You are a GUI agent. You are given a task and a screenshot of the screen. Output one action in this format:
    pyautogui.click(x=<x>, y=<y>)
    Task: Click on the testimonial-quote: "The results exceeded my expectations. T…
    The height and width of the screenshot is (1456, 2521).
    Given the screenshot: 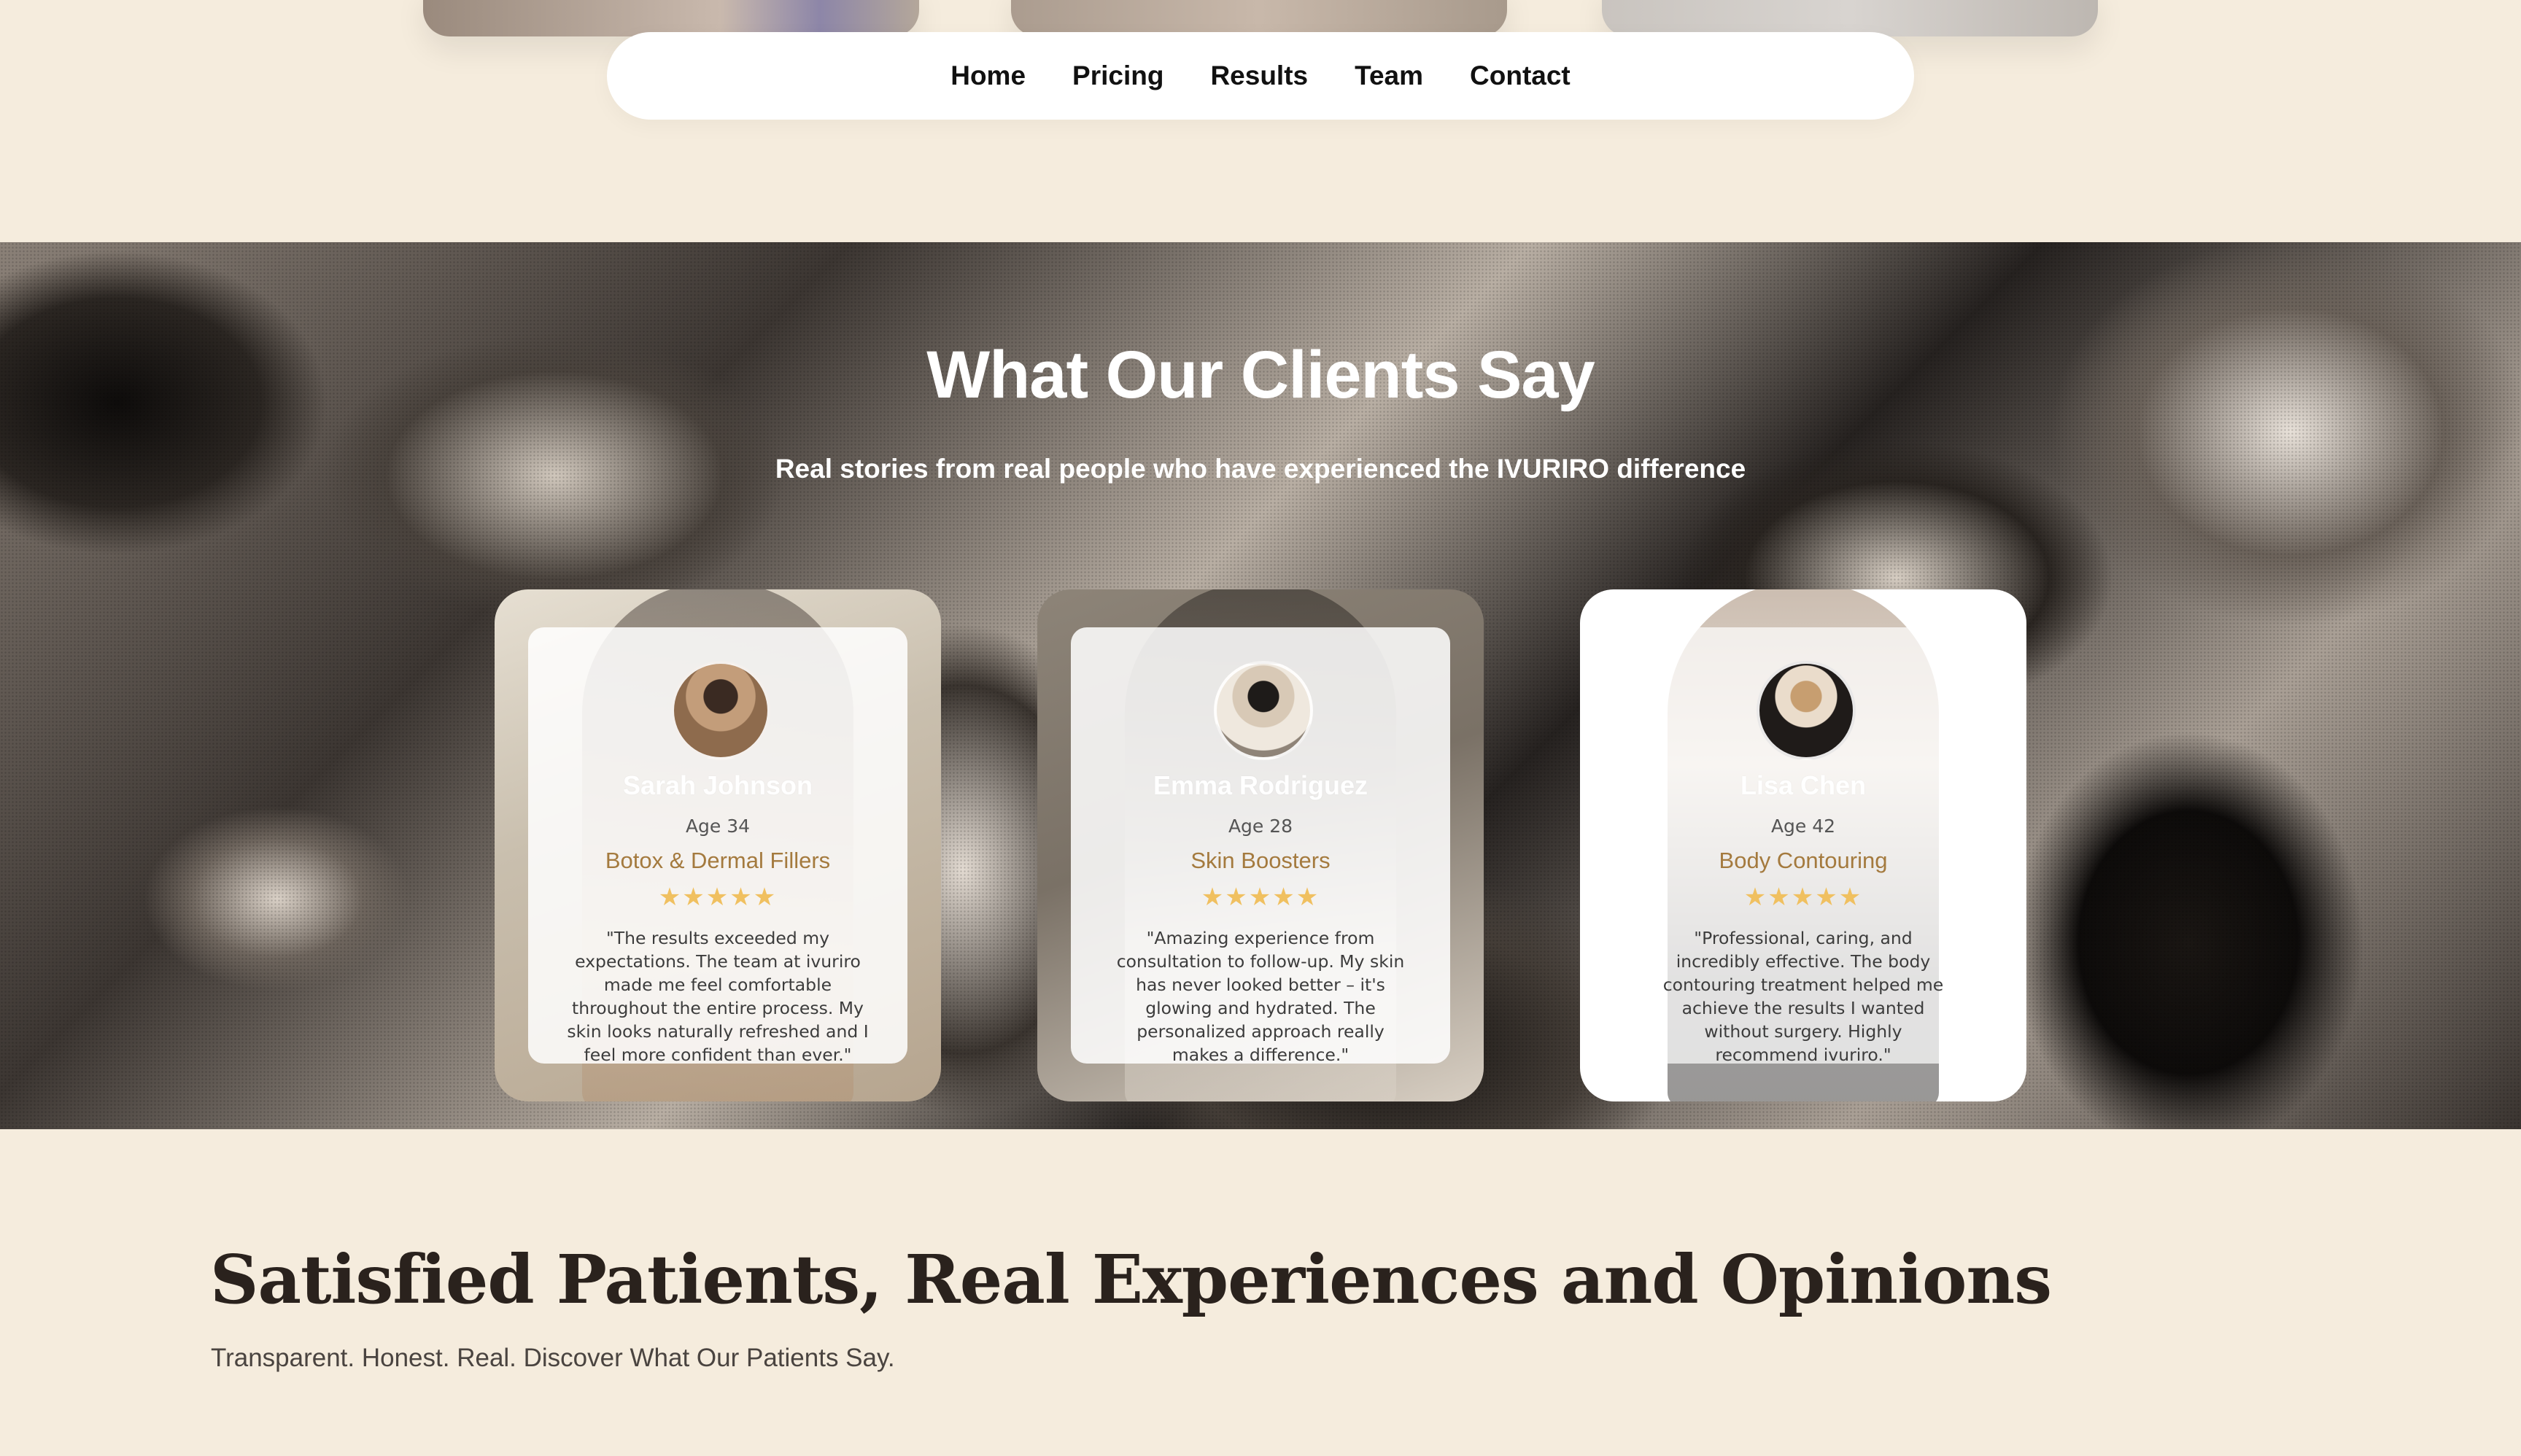 What is the action you would take?
    pyautogui.click(x=718, y=996)
    